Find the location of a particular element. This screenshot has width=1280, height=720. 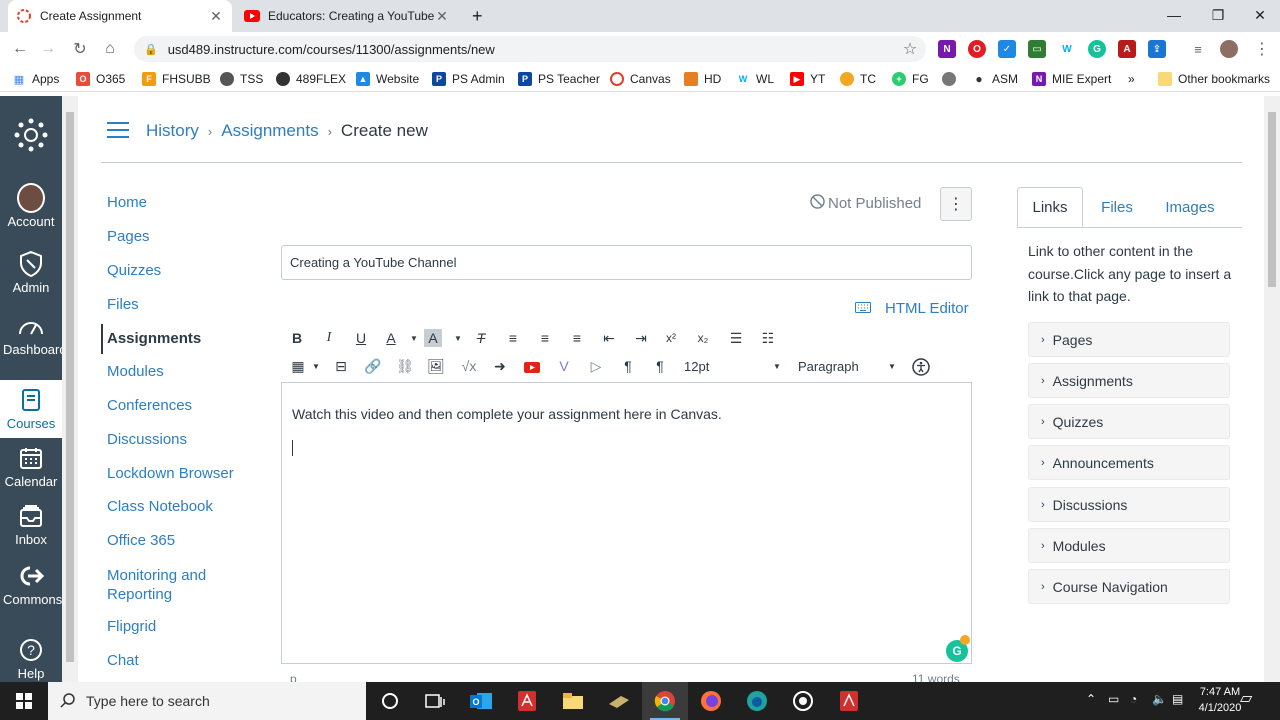

ltr-paragraph-icon: ¶ is located at coordinates (628, 366).